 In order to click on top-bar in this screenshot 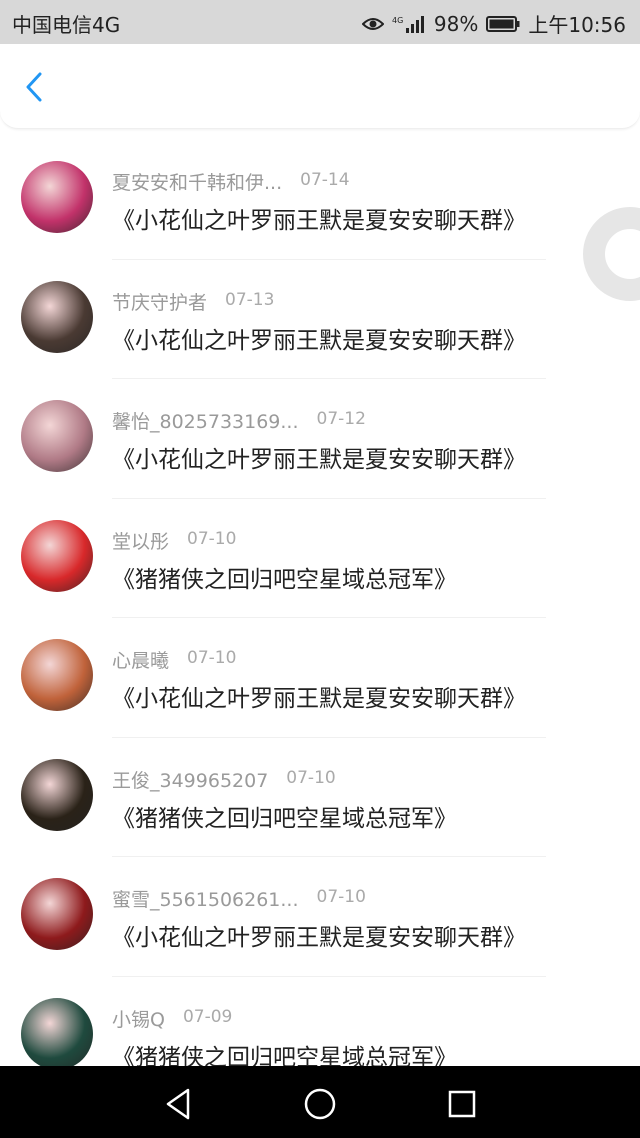, I will do `click(320, 86)`.